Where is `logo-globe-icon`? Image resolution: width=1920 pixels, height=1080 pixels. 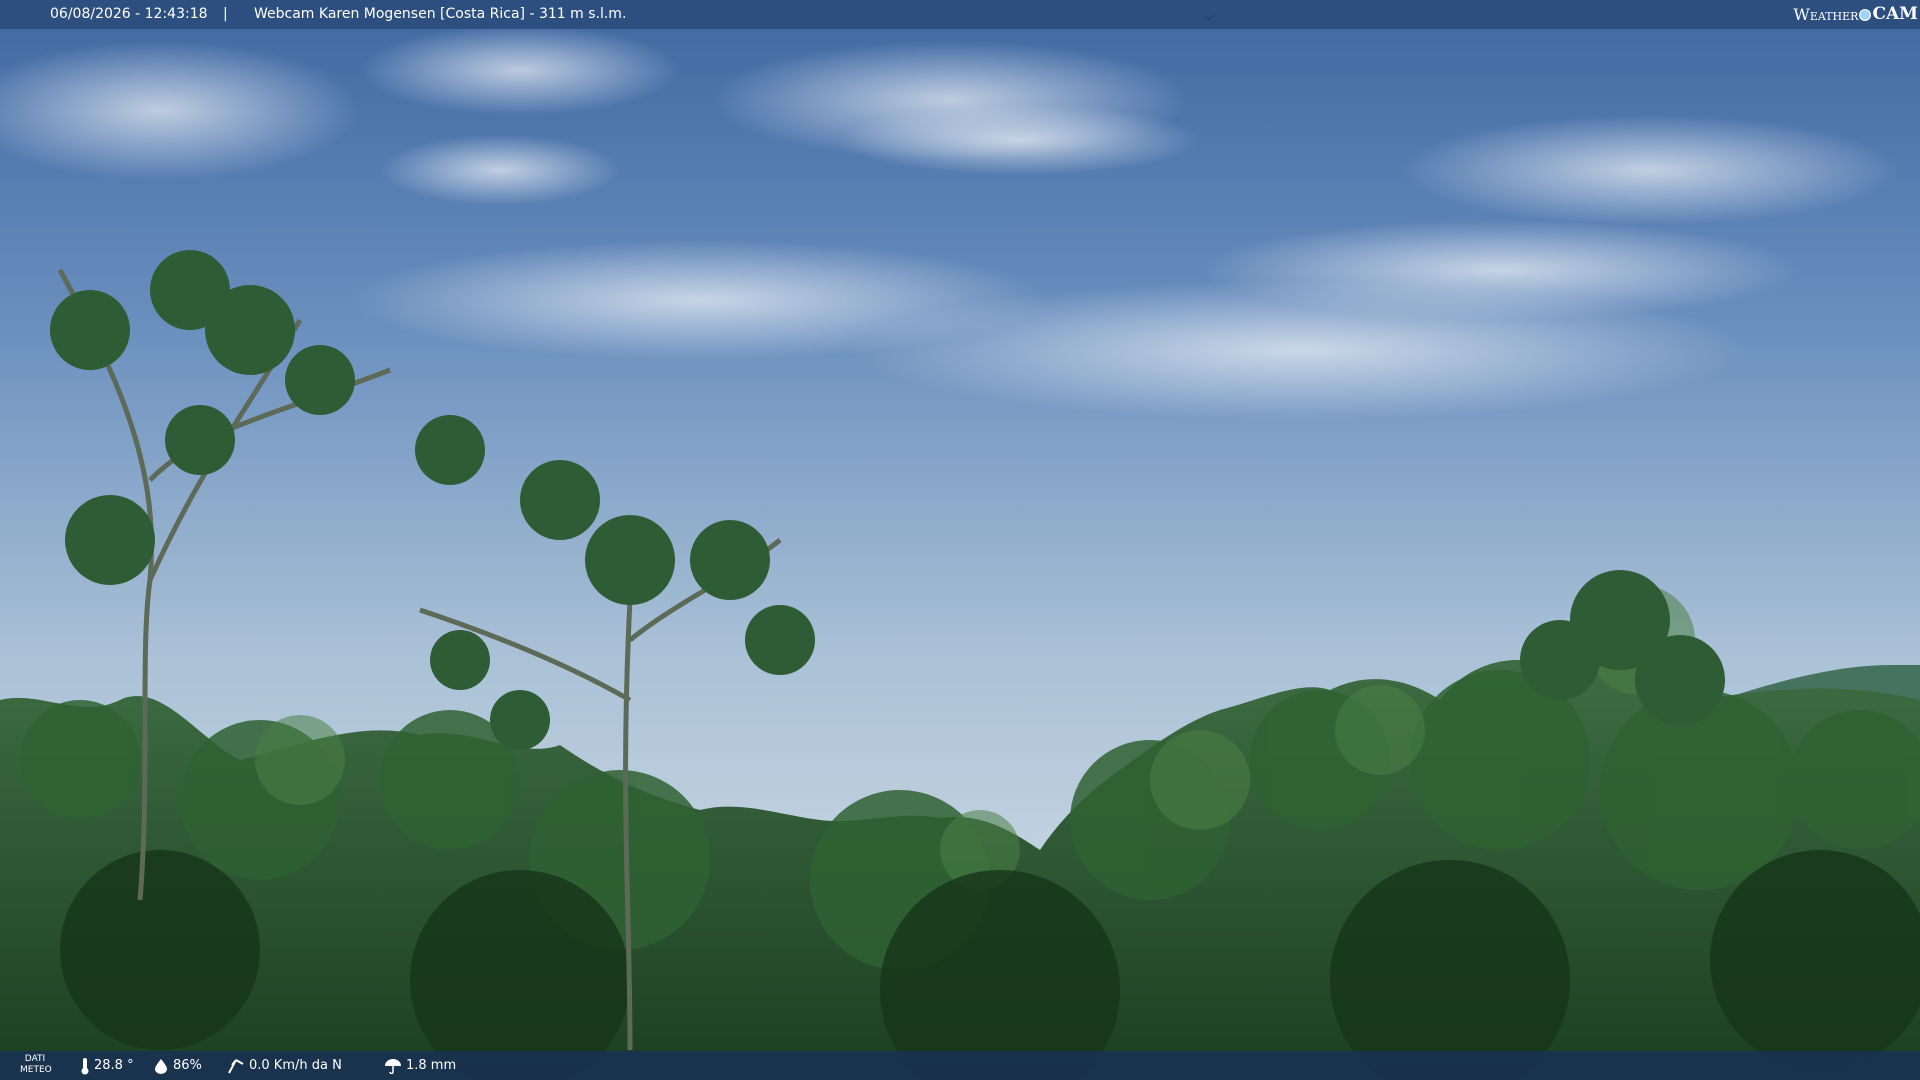
logo-globe-icon is located at coordinates (1865, 14).